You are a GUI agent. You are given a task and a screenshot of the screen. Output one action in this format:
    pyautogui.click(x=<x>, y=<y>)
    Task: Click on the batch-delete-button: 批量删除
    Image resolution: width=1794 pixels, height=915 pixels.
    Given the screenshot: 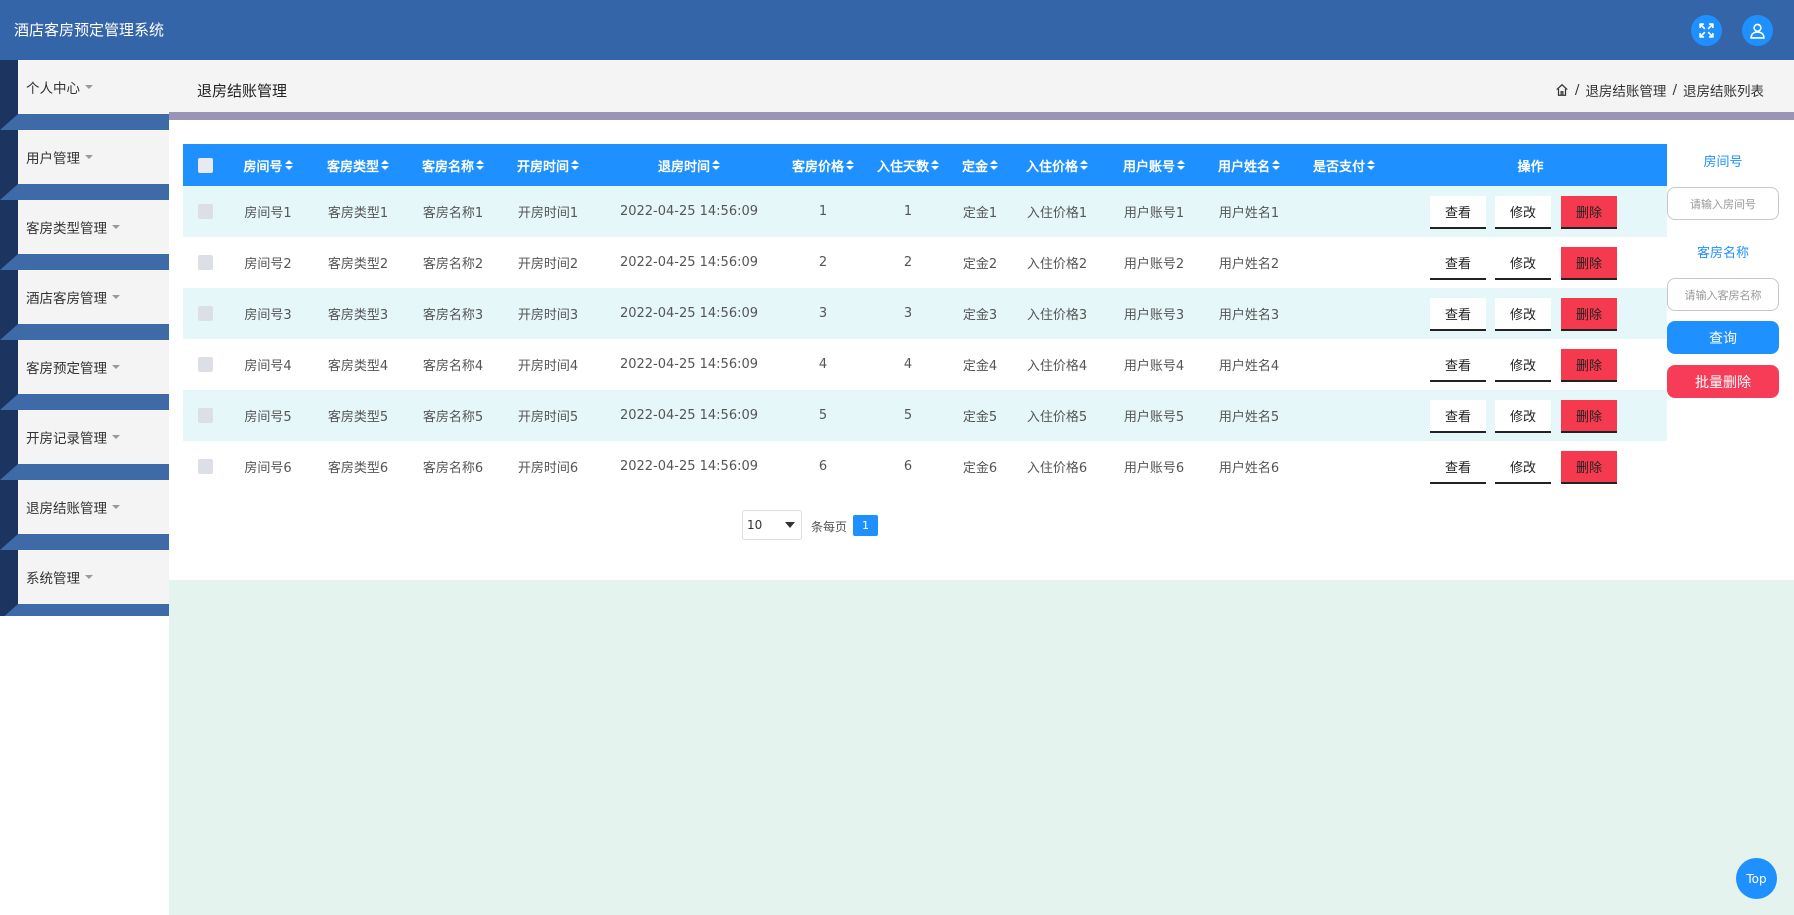 What is the action you would take?
    pyautogui.click(x=1723, y=381)
    